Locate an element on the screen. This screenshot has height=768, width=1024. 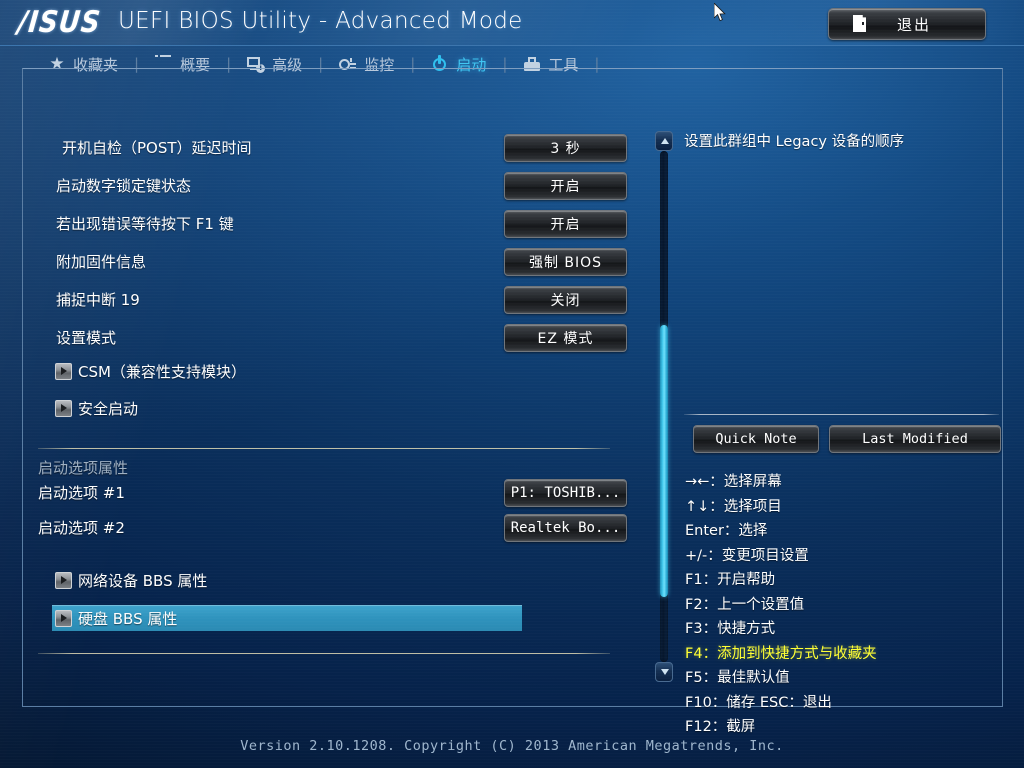
scrollbar-thumb is located at coordinates (664, 461).